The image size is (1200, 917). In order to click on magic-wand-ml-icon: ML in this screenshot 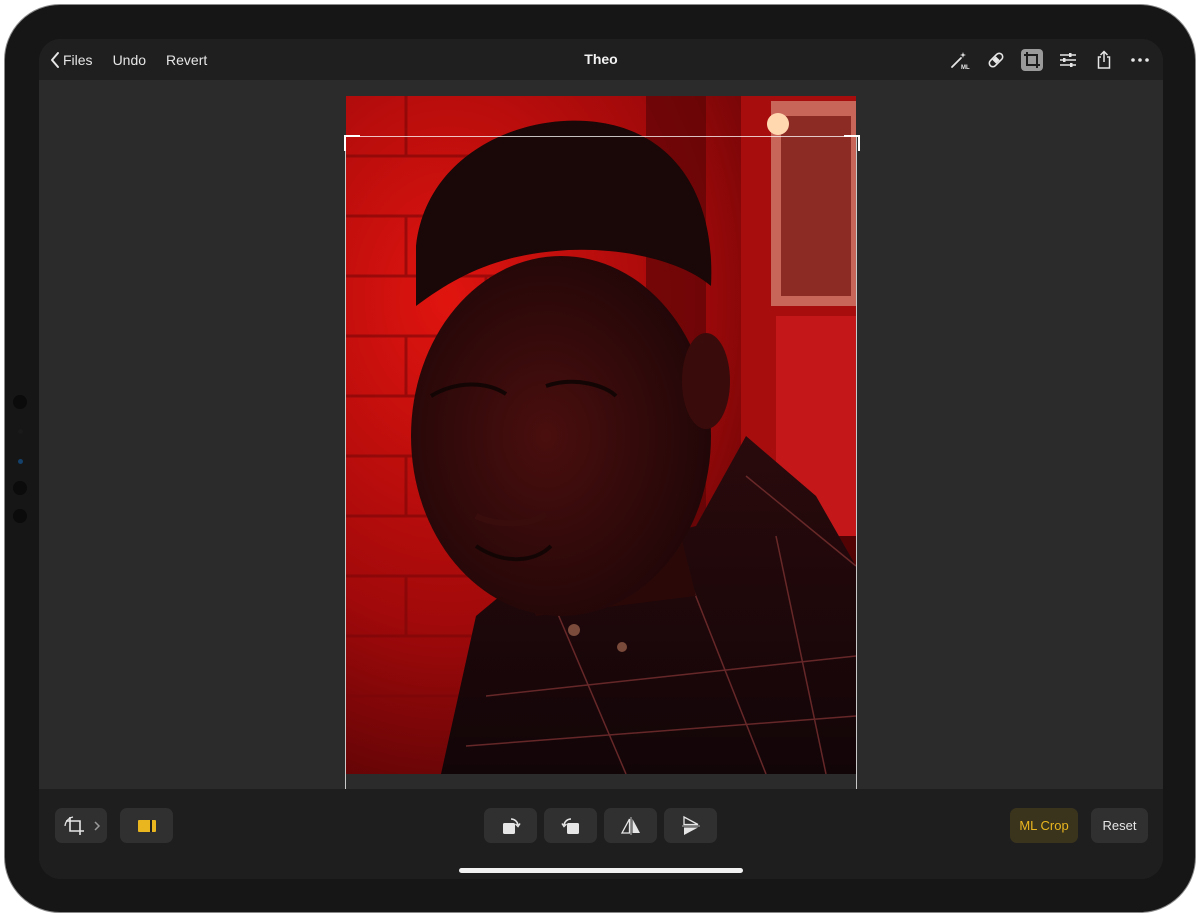, I will do `click(960, 61)`.